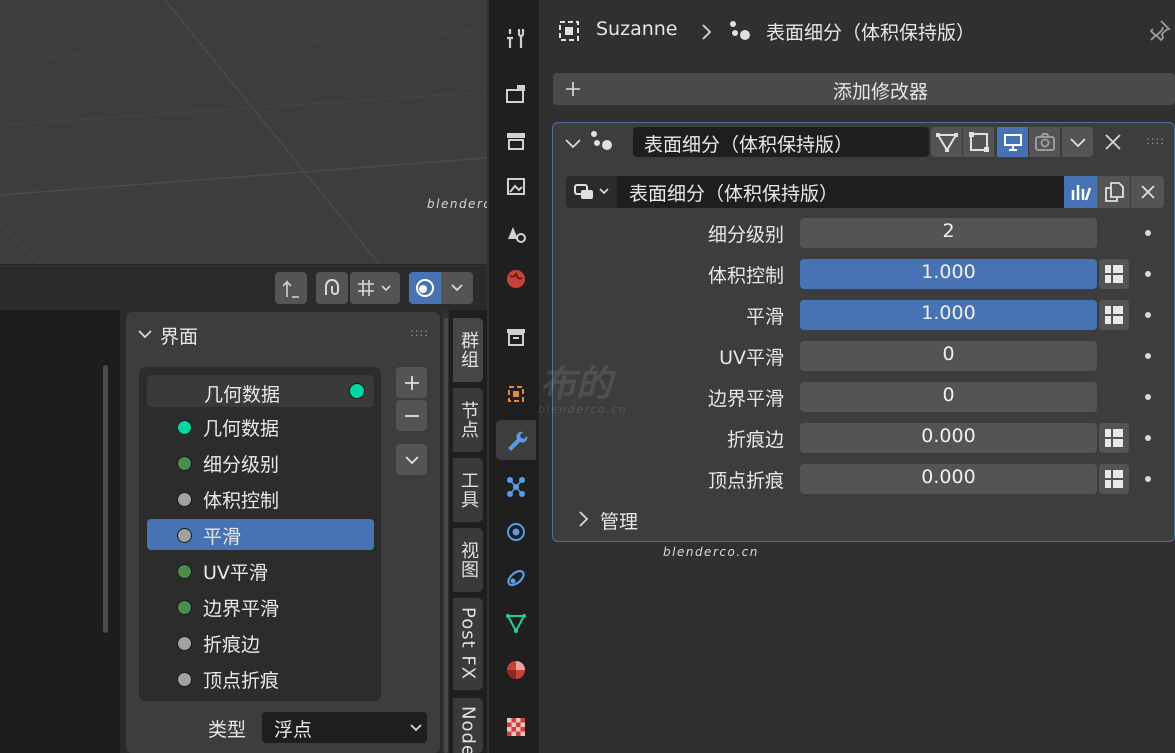  What do you see at coordinates (516, 233) in the screenshot?
I see `scene-tab` at bounding box center [516, 233].